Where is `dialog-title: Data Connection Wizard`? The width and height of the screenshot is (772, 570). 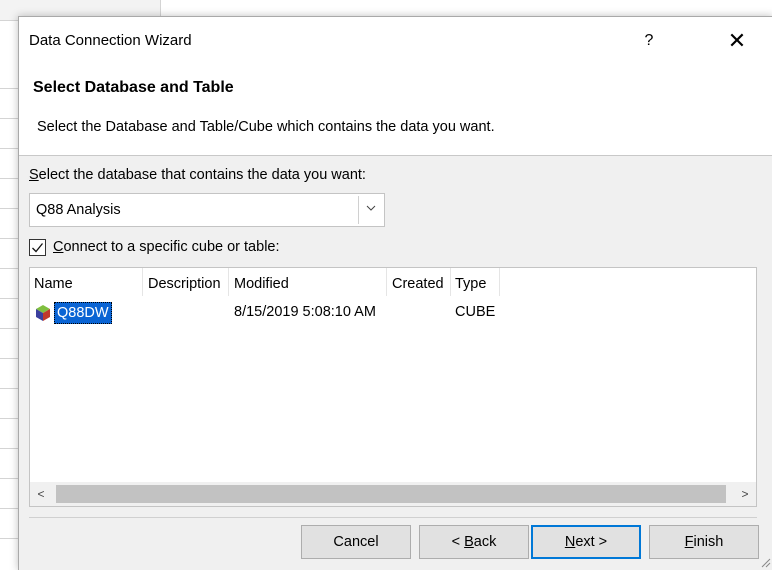
dialog-title: Data Connection Wizard is located at coordinates (110, 40).